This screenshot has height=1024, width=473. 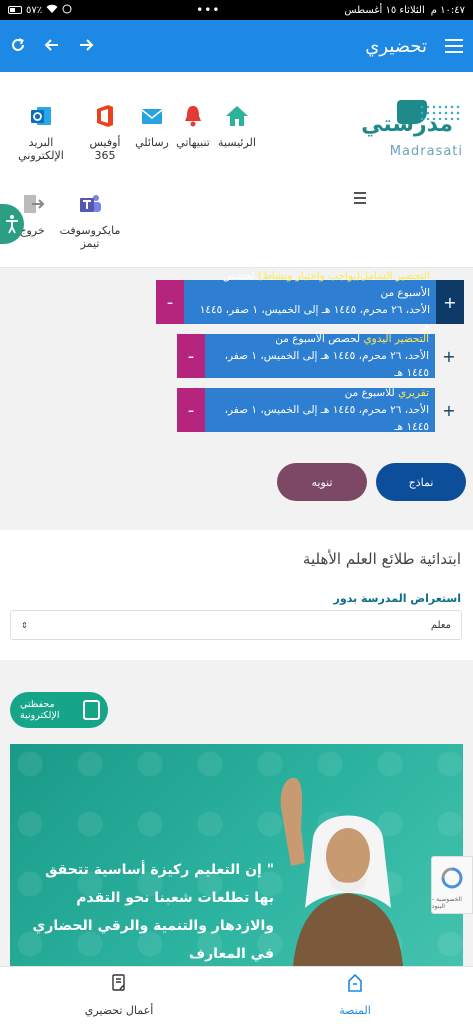 I want to click on platform-icon, so click(x=355, y=982).